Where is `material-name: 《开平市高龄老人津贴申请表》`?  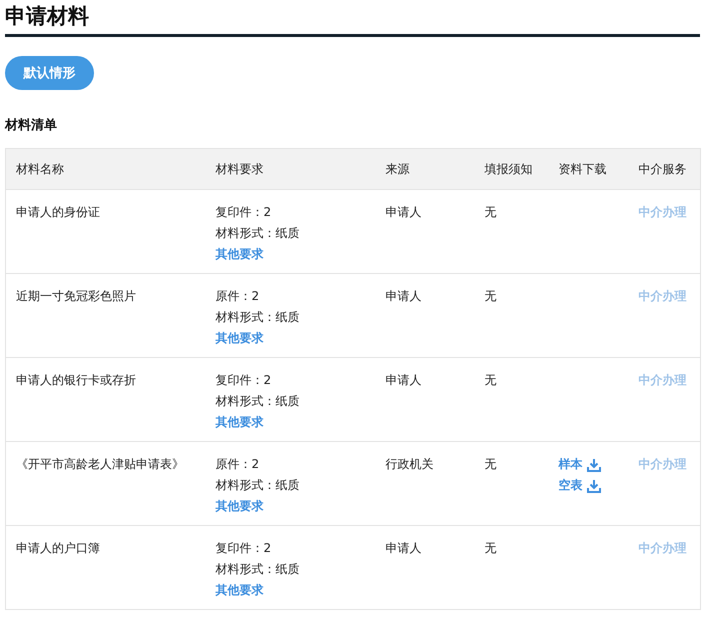
material-name: 《开平市高龄老人津贴申请表》 is located at coordinates (100, 464).